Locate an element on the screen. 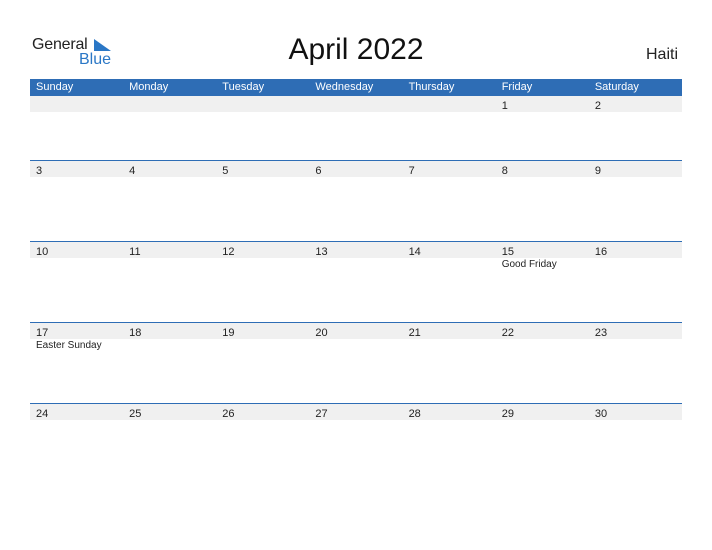 This screenshot has width=712, height=550. day-cell: 14 is located at coordinates (449, 250).